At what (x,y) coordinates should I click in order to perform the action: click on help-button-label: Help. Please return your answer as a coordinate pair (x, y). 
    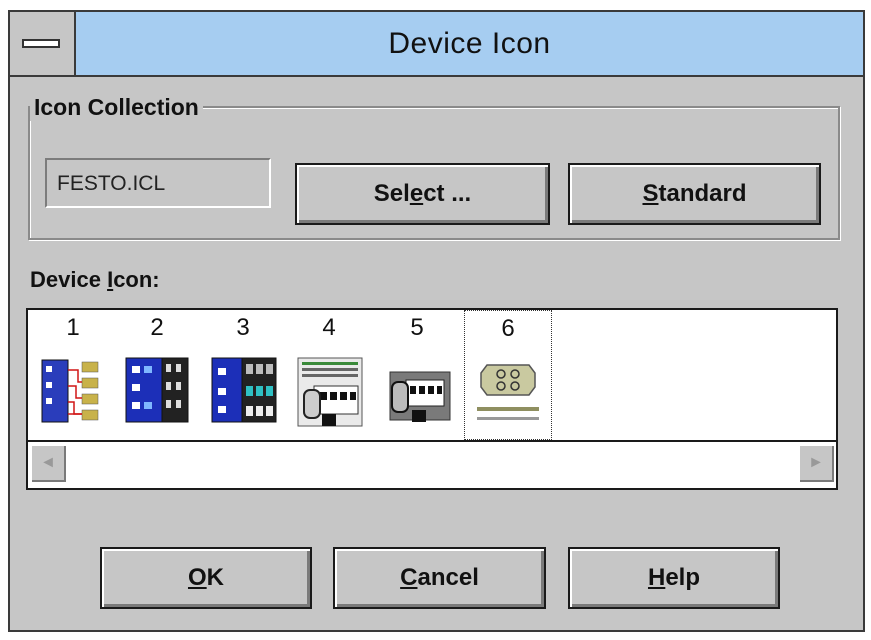
    Looking at the image, I should click on (674, 577).